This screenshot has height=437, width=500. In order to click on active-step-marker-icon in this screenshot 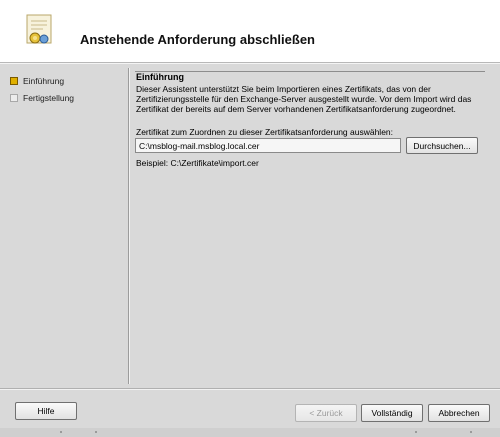, I will do `click(14, 80)`.